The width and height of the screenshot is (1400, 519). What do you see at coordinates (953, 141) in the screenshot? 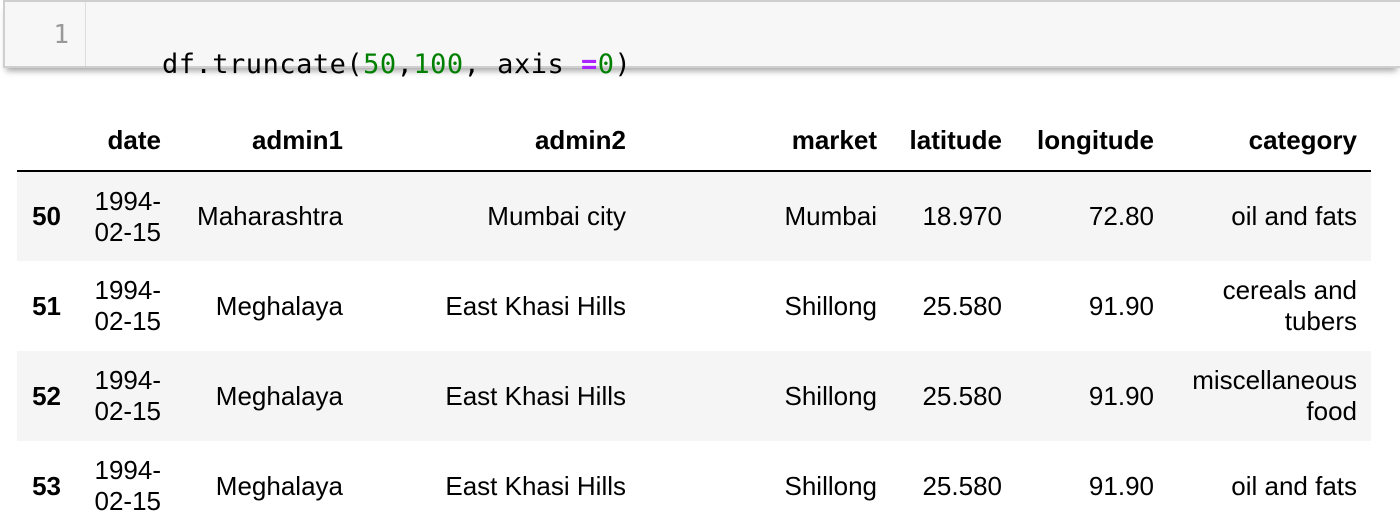
I see `column-header-latitude: latitude` at bounding box center [953, 141].